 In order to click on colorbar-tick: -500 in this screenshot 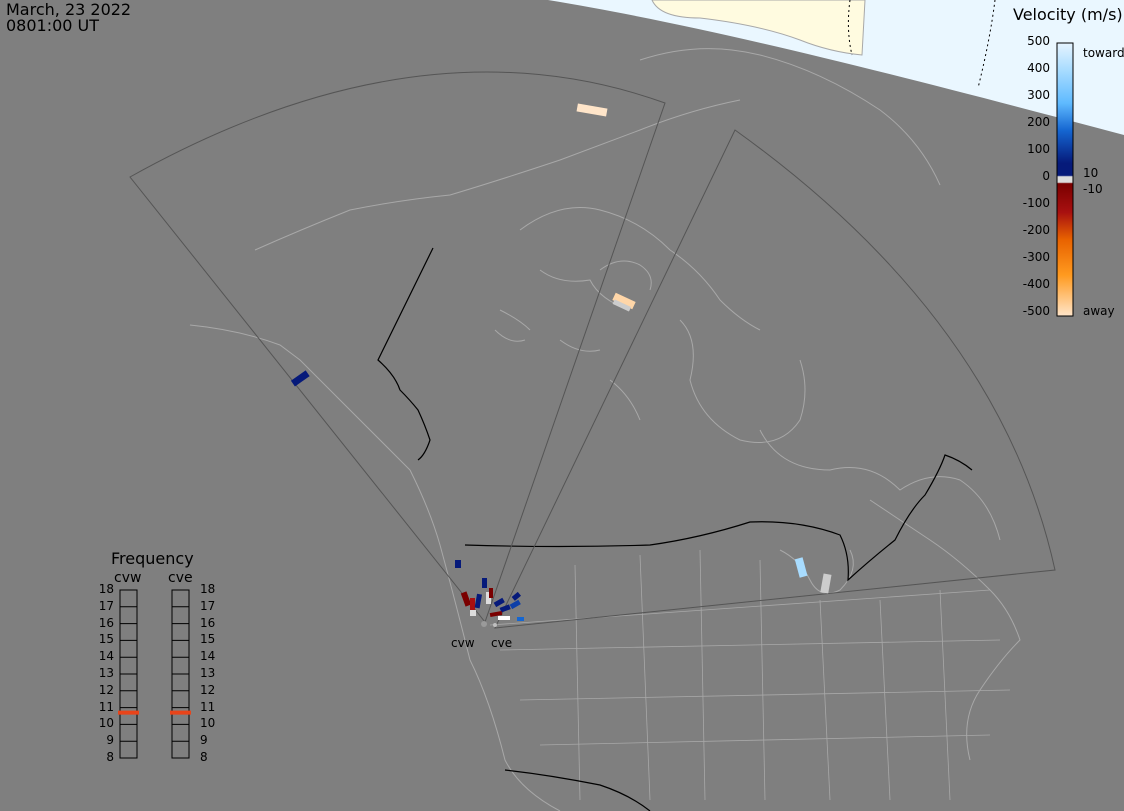, I will do `click(1036, 311)`.